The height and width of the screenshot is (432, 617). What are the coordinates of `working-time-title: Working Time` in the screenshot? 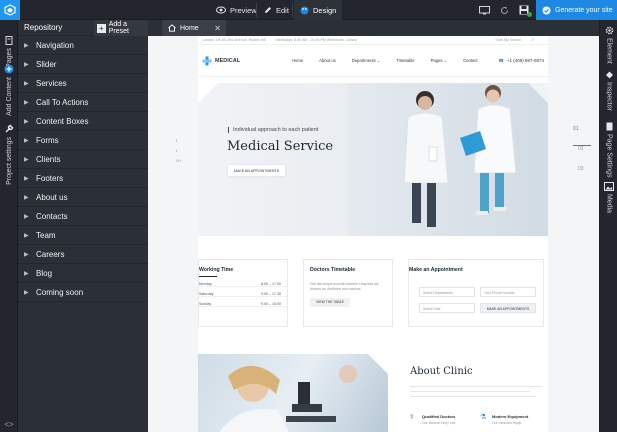 It's located at (216, 270).